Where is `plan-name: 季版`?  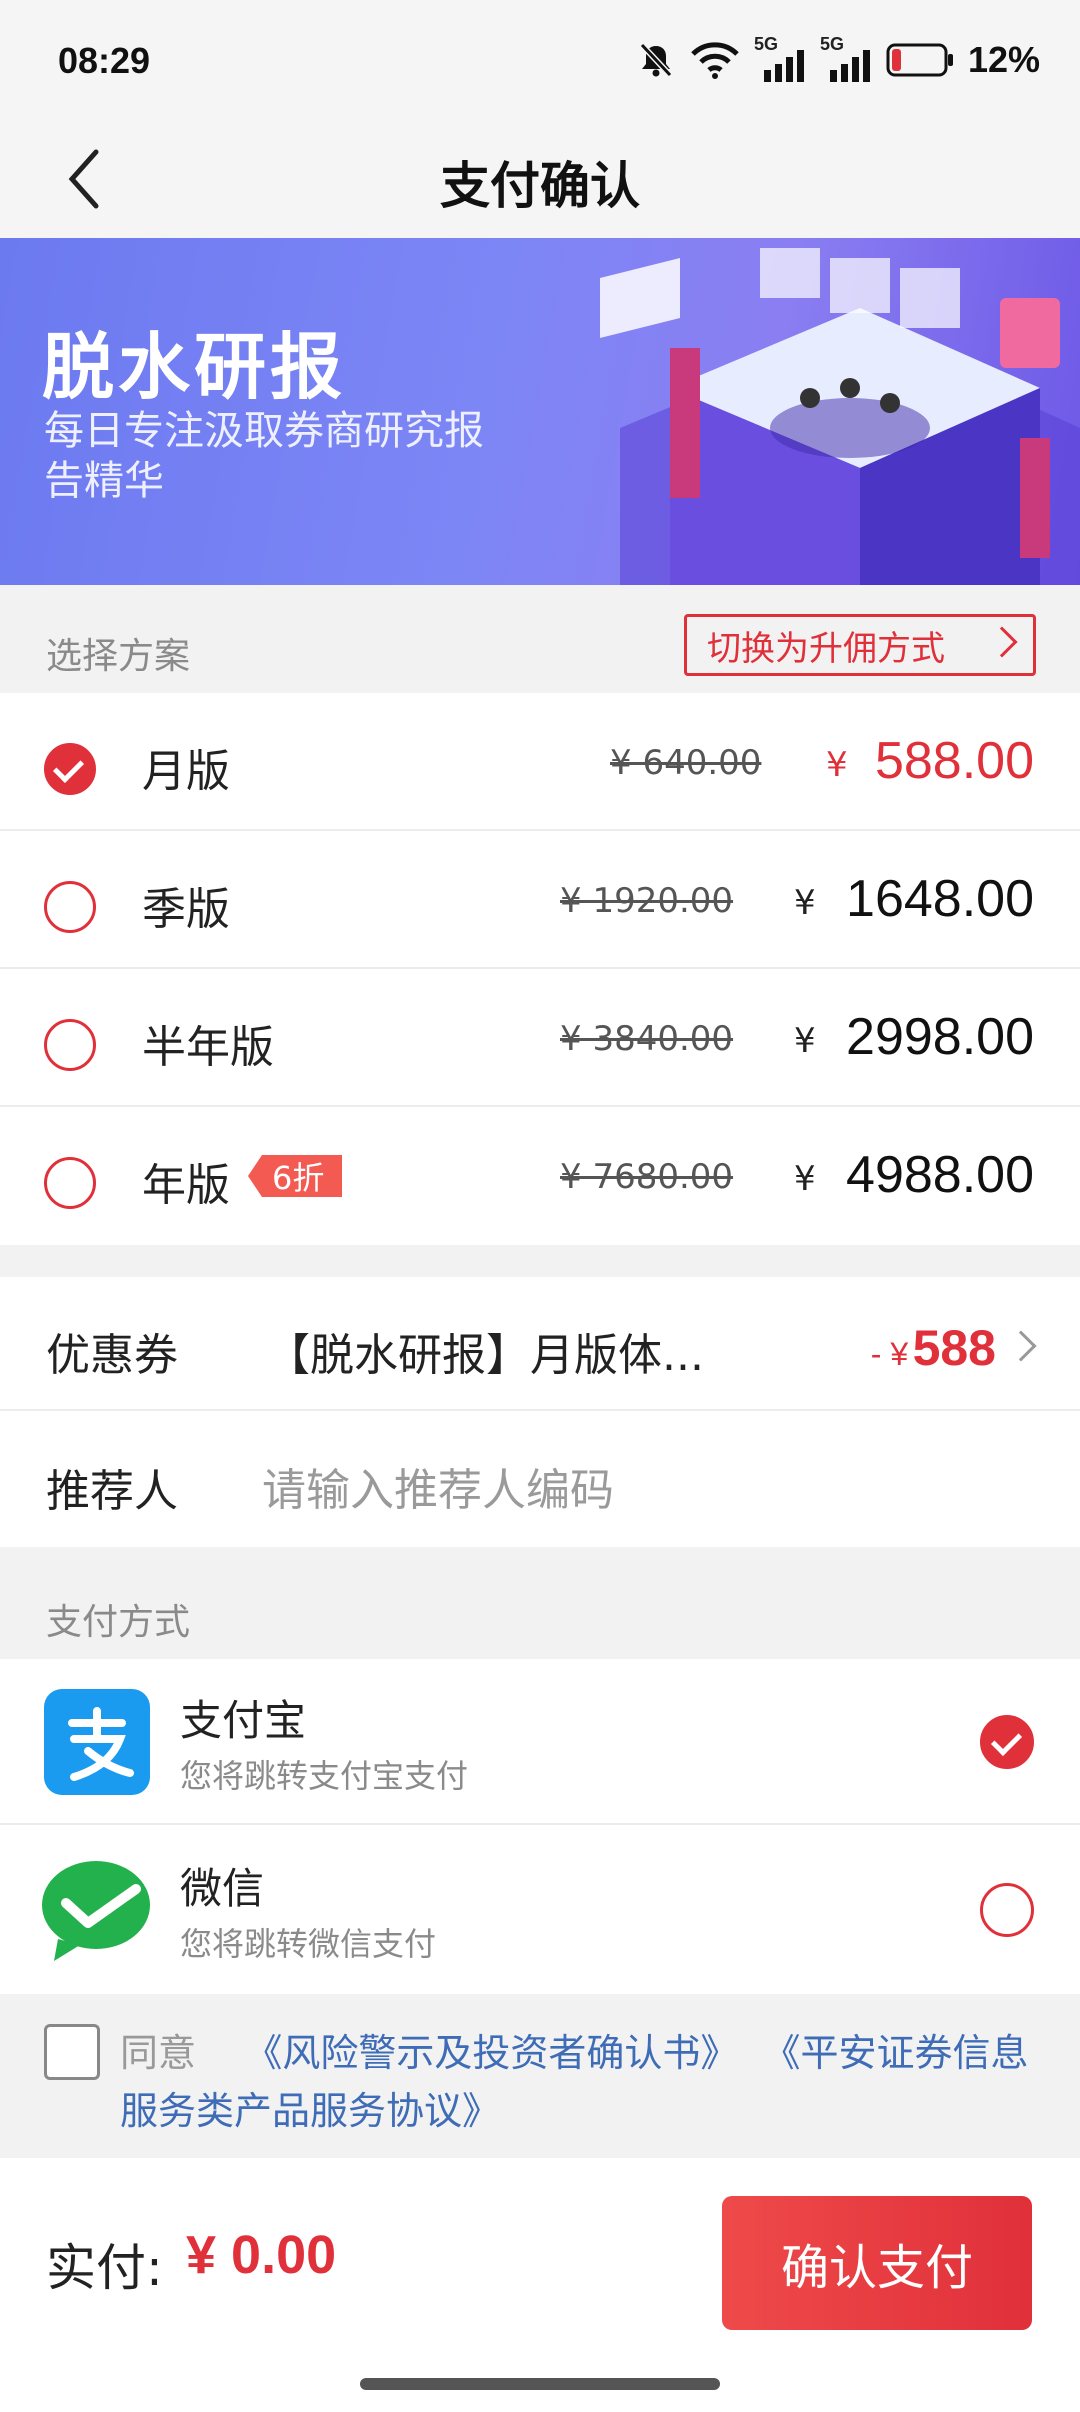
plan-name: 季版 is located at coordinates (186, 909).